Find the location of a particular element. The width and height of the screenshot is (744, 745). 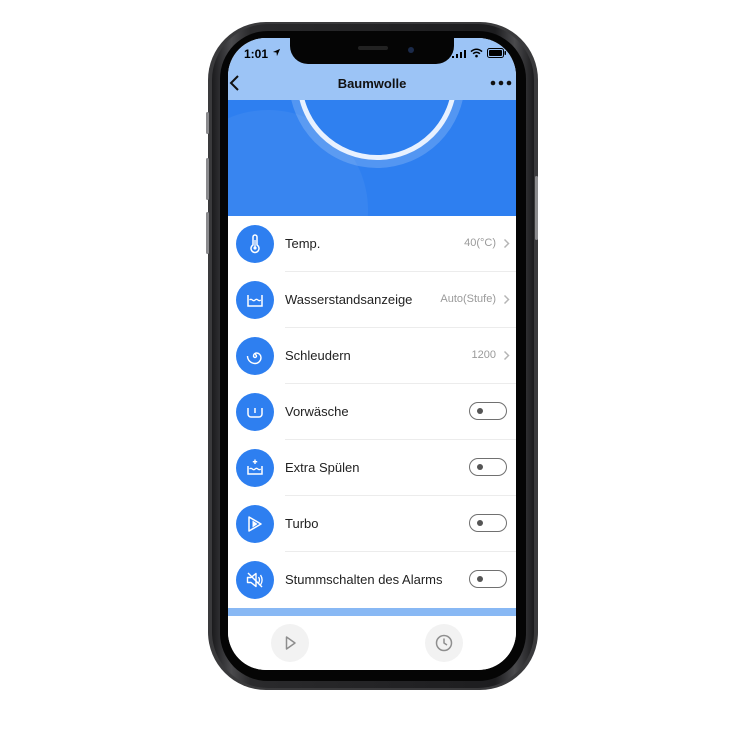

location-arrow-icon is located at coordinates (276, 52).